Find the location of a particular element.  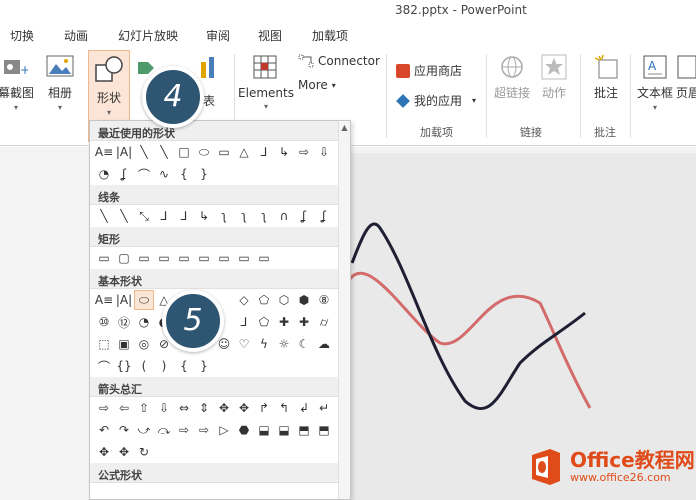

app-store-button: 应用商店 is located at coordinates (429, 70).